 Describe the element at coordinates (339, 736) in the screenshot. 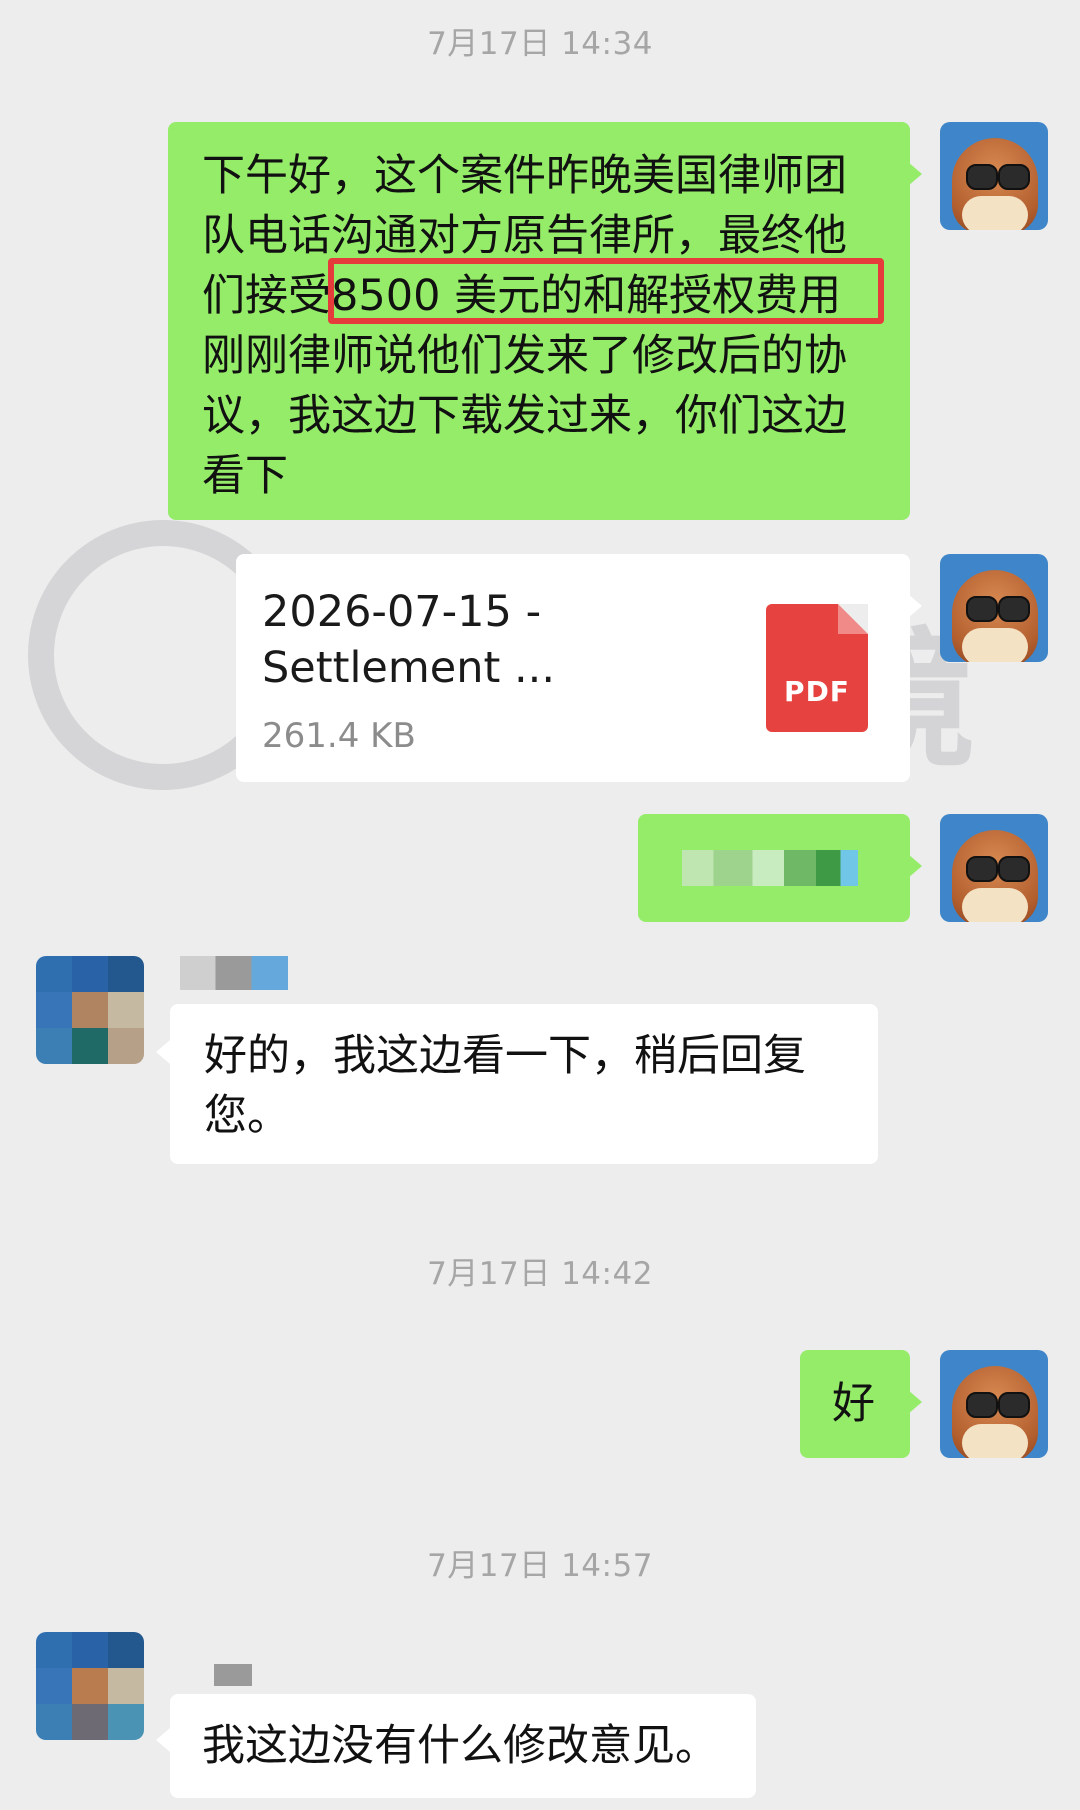

I see `file-size: 261.4 KB` at that location.